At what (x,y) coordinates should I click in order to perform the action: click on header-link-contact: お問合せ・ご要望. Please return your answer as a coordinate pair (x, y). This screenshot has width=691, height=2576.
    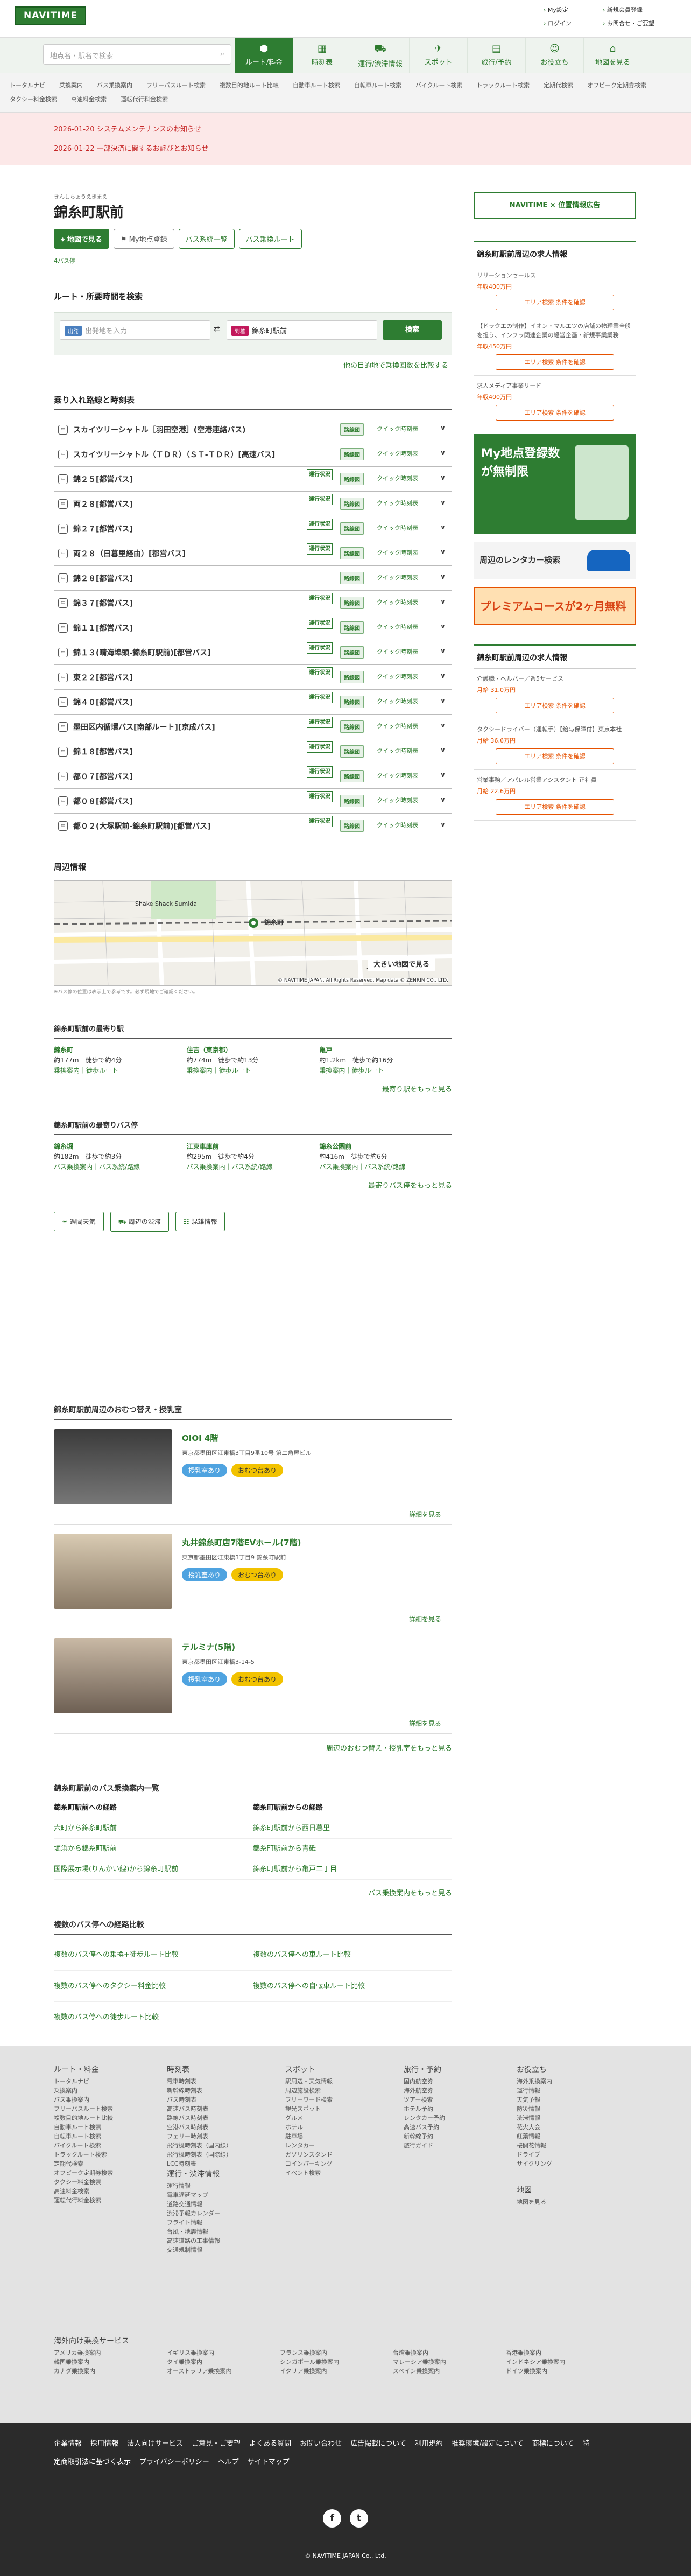
    Looking at the image, I should click on (632, 23).